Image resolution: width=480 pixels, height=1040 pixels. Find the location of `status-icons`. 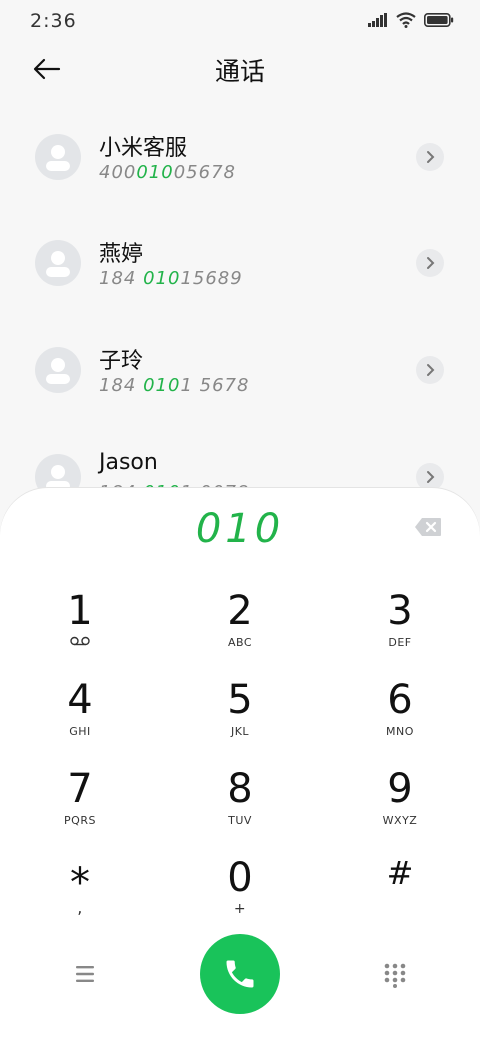

status-icons is located at coordinates (411, 20).